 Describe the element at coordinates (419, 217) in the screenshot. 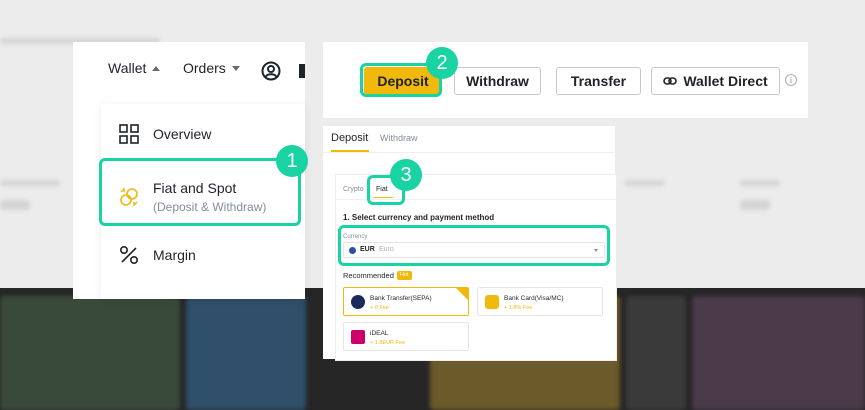

I see `step-title: 1. Select currency and payment method` at that location.